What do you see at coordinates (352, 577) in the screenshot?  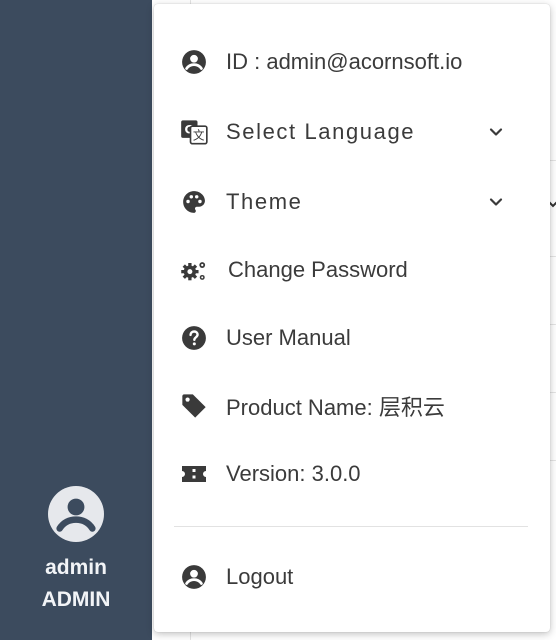 I see `menu-item-logout: Logout` at bounding box center [352, 577].